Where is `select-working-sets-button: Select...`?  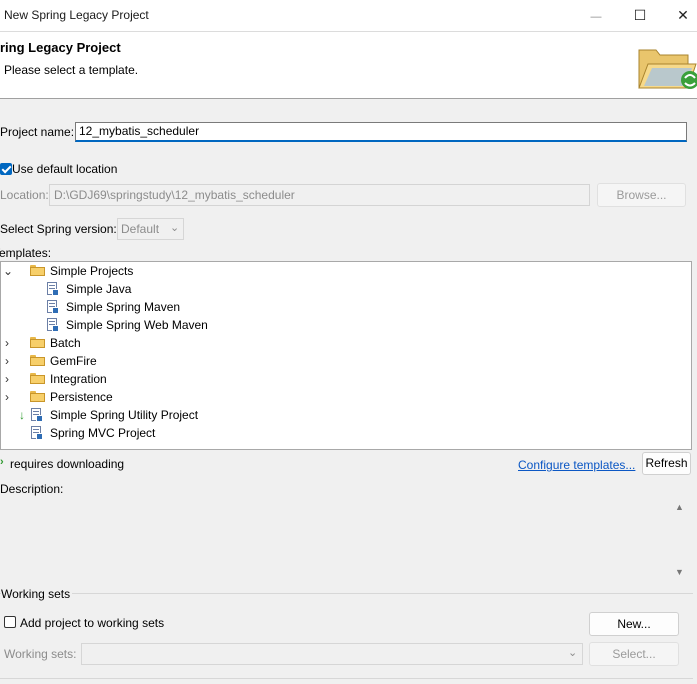 select-working-sets-button: Select... is located at coordinates (634, 654).